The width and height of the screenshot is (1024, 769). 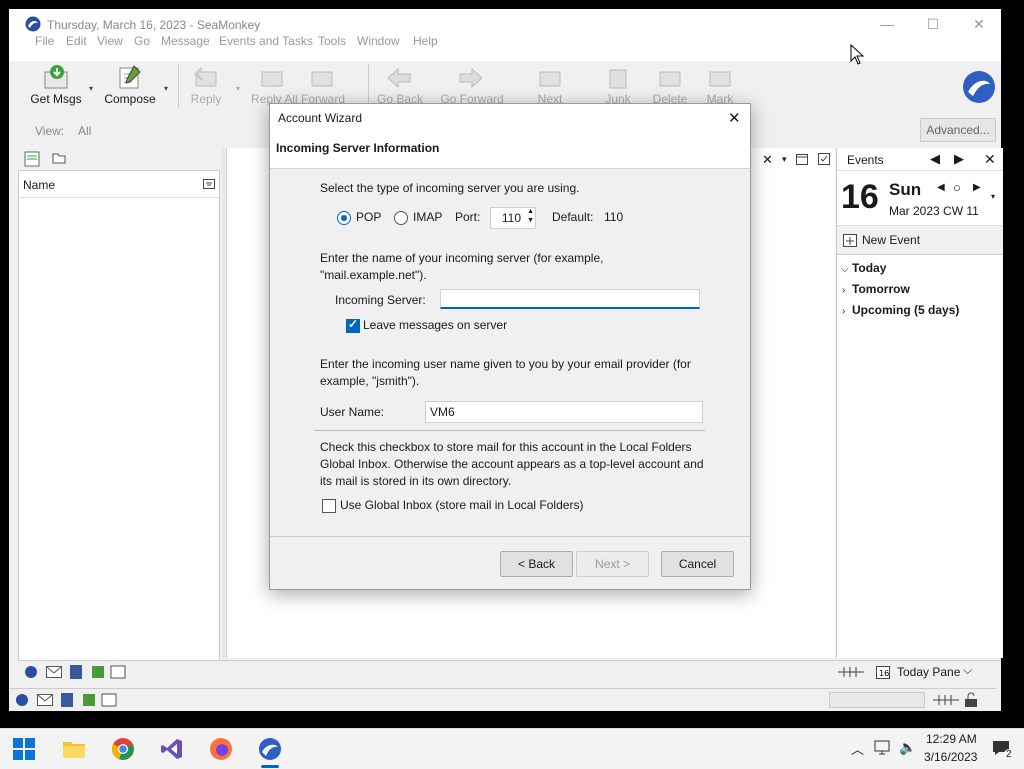 What do you see at coordinates (734, 118) in the screenshot?
I see `dialog-close-button: ✕` at bounding box center [734, 118].